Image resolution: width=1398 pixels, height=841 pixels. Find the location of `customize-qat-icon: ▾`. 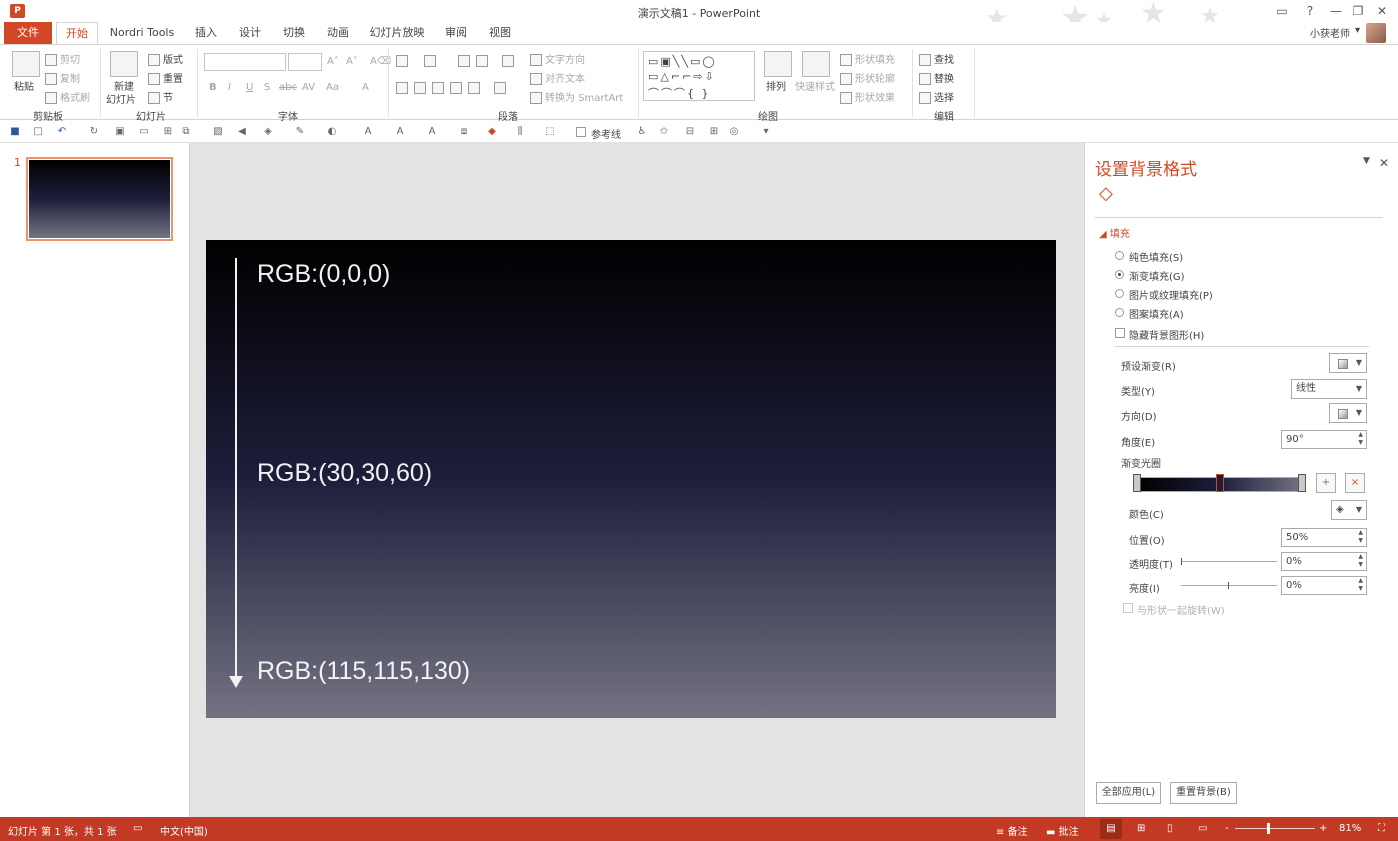

customize-qat-icon: ▾ is located at coordinates (766, 132).